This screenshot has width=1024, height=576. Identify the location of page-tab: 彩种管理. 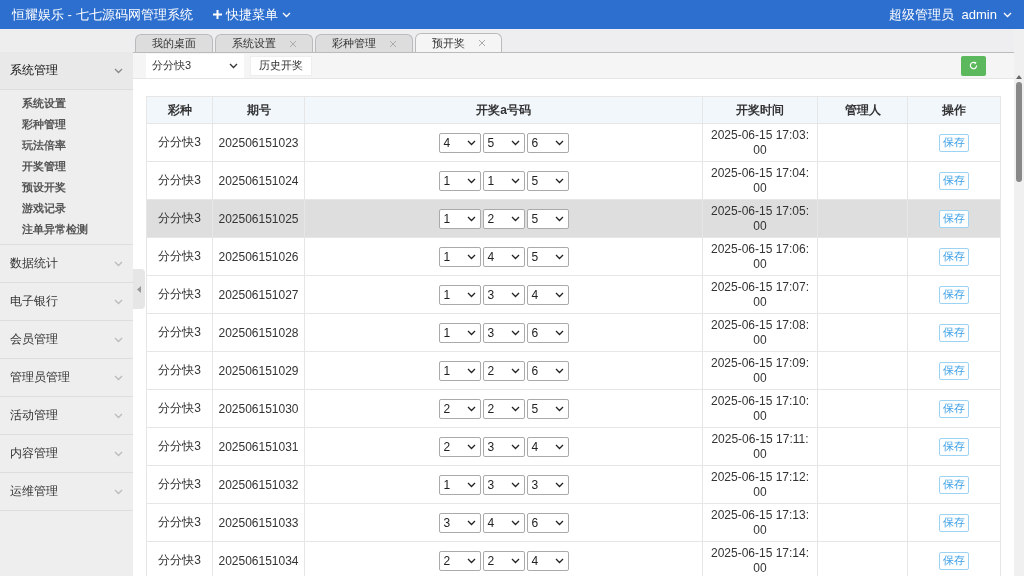
(364, 43).